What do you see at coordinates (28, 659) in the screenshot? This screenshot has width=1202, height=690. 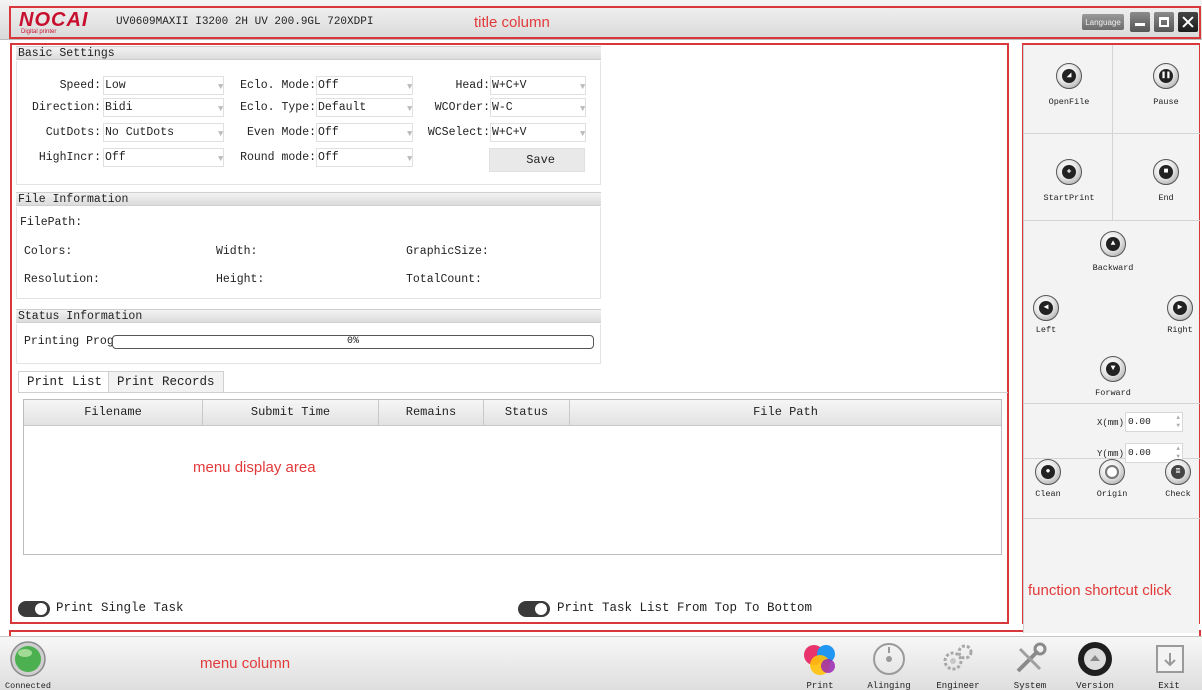 I see `connected-indicator-icon` at bounding box center [28, 659].